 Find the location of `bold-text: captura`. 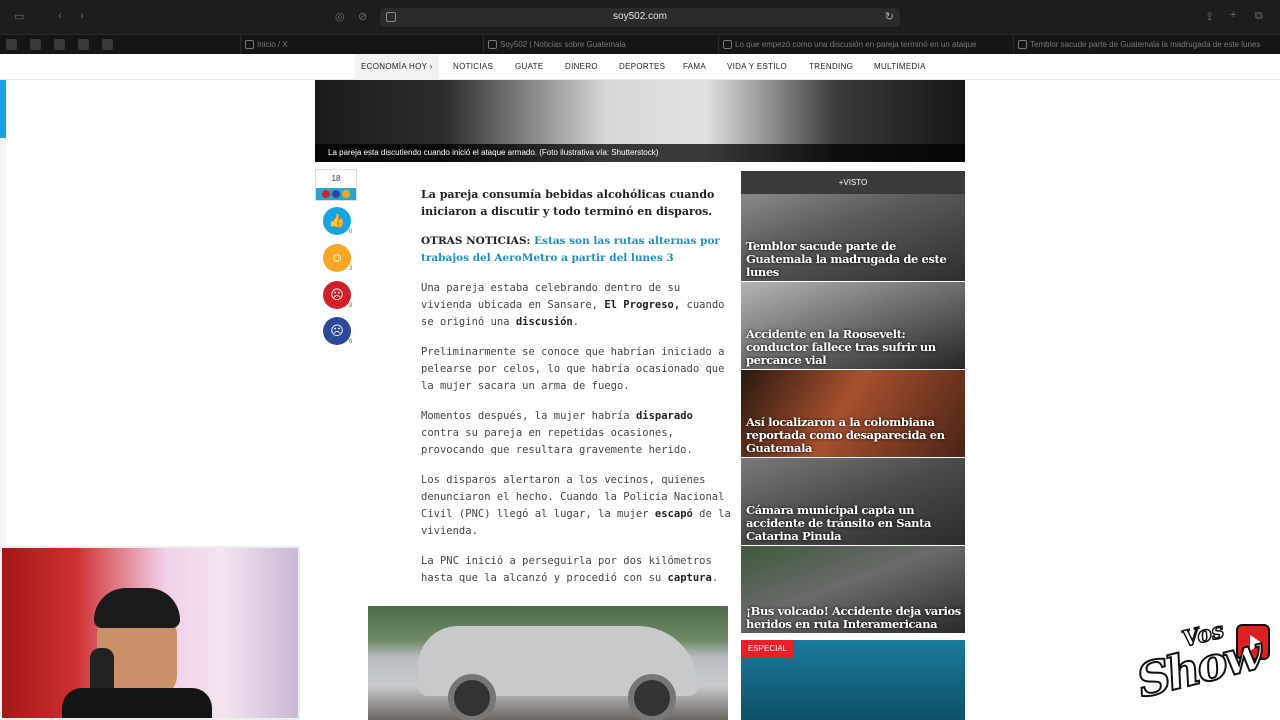

bold-text: captura is located at coordinates (689, 578).